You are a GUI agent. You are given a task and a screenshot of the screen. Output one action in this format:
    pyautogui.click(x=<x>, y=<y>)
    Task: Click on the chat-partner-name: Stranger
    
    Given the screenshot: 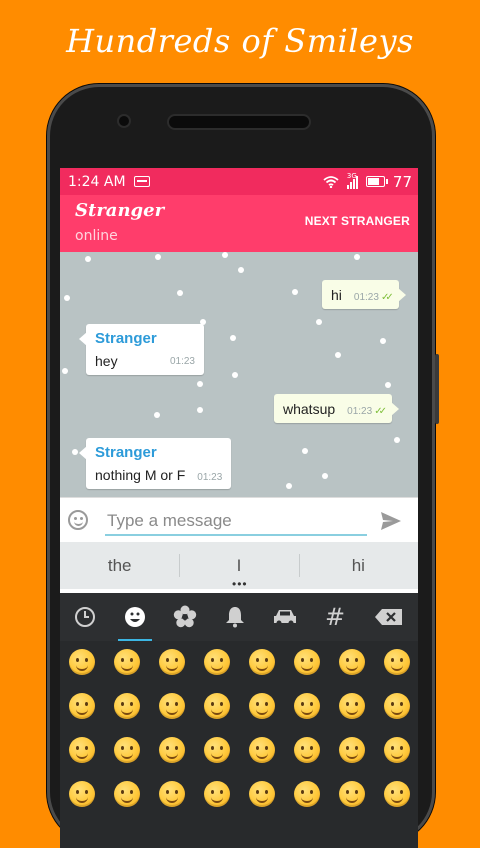 What is the action you would take?
    pyautogui.click(x=120, y=210)
    